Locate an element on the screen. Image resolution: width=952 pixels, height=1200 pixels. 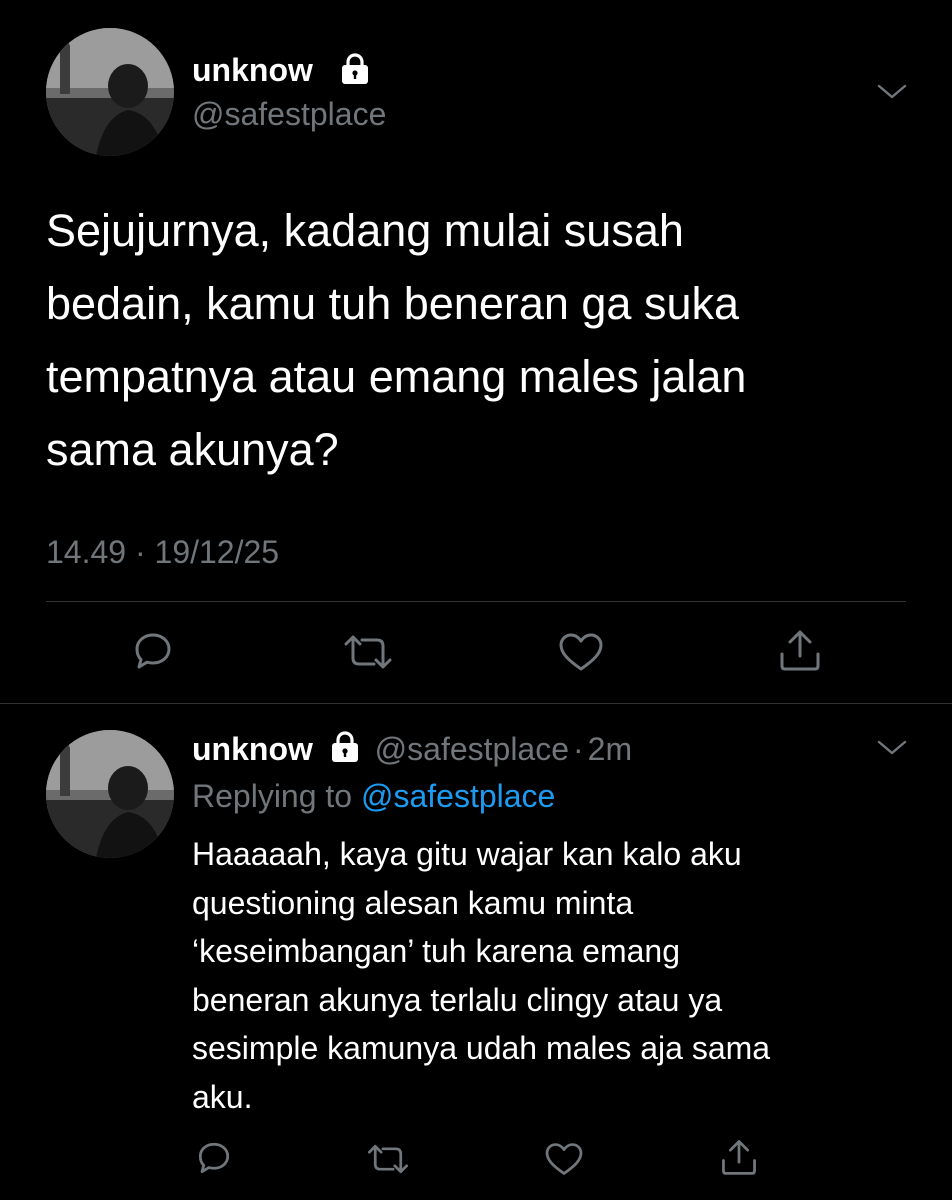
tweet-text-line: bedain, kamu tuh beneran ga suka is located at coordinates (392, 303).